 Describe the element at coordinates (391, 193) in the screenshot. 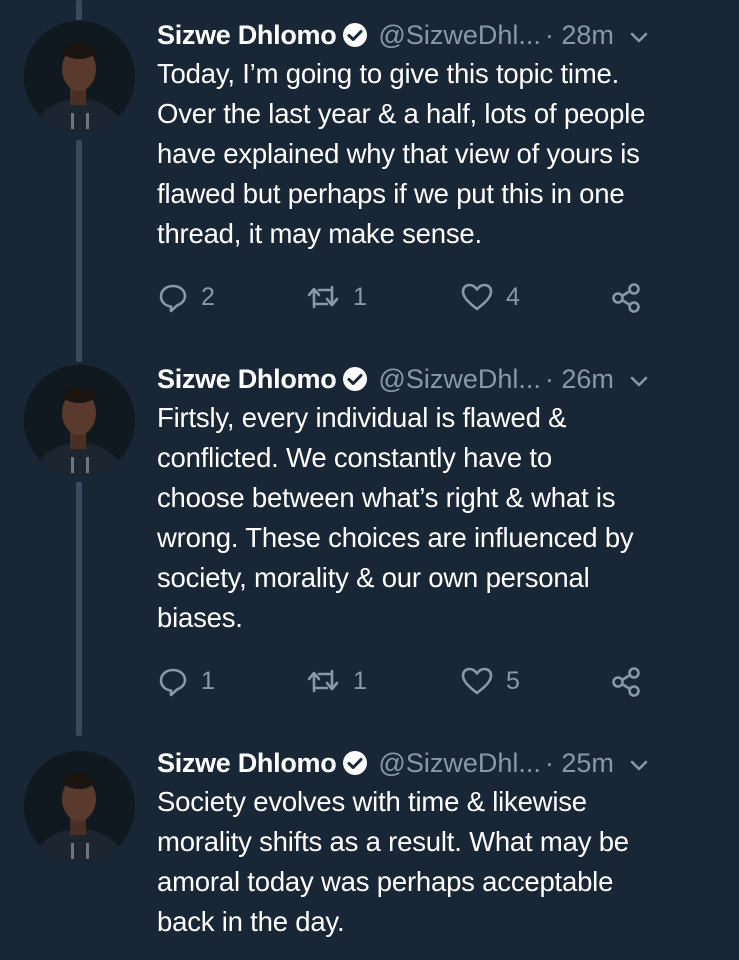

I see `tweet-text-line: flawed but perhaps if we put this in one` at that location.